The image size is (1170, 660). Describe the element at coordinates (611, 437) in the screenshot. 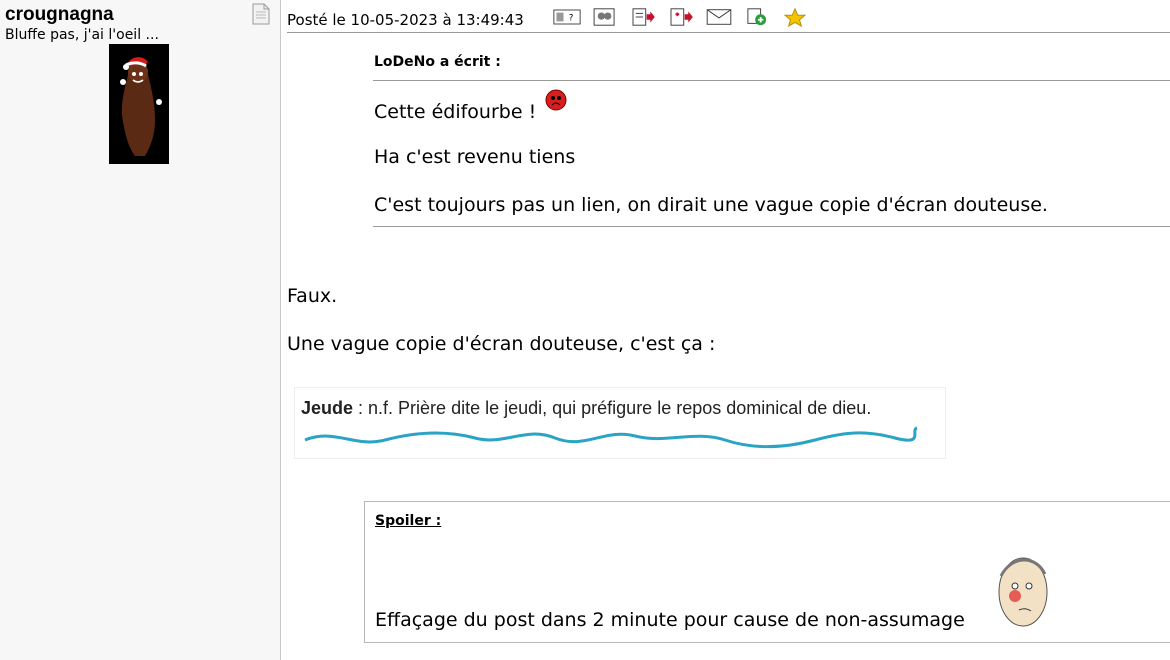

I see `wave-underline` at that location.